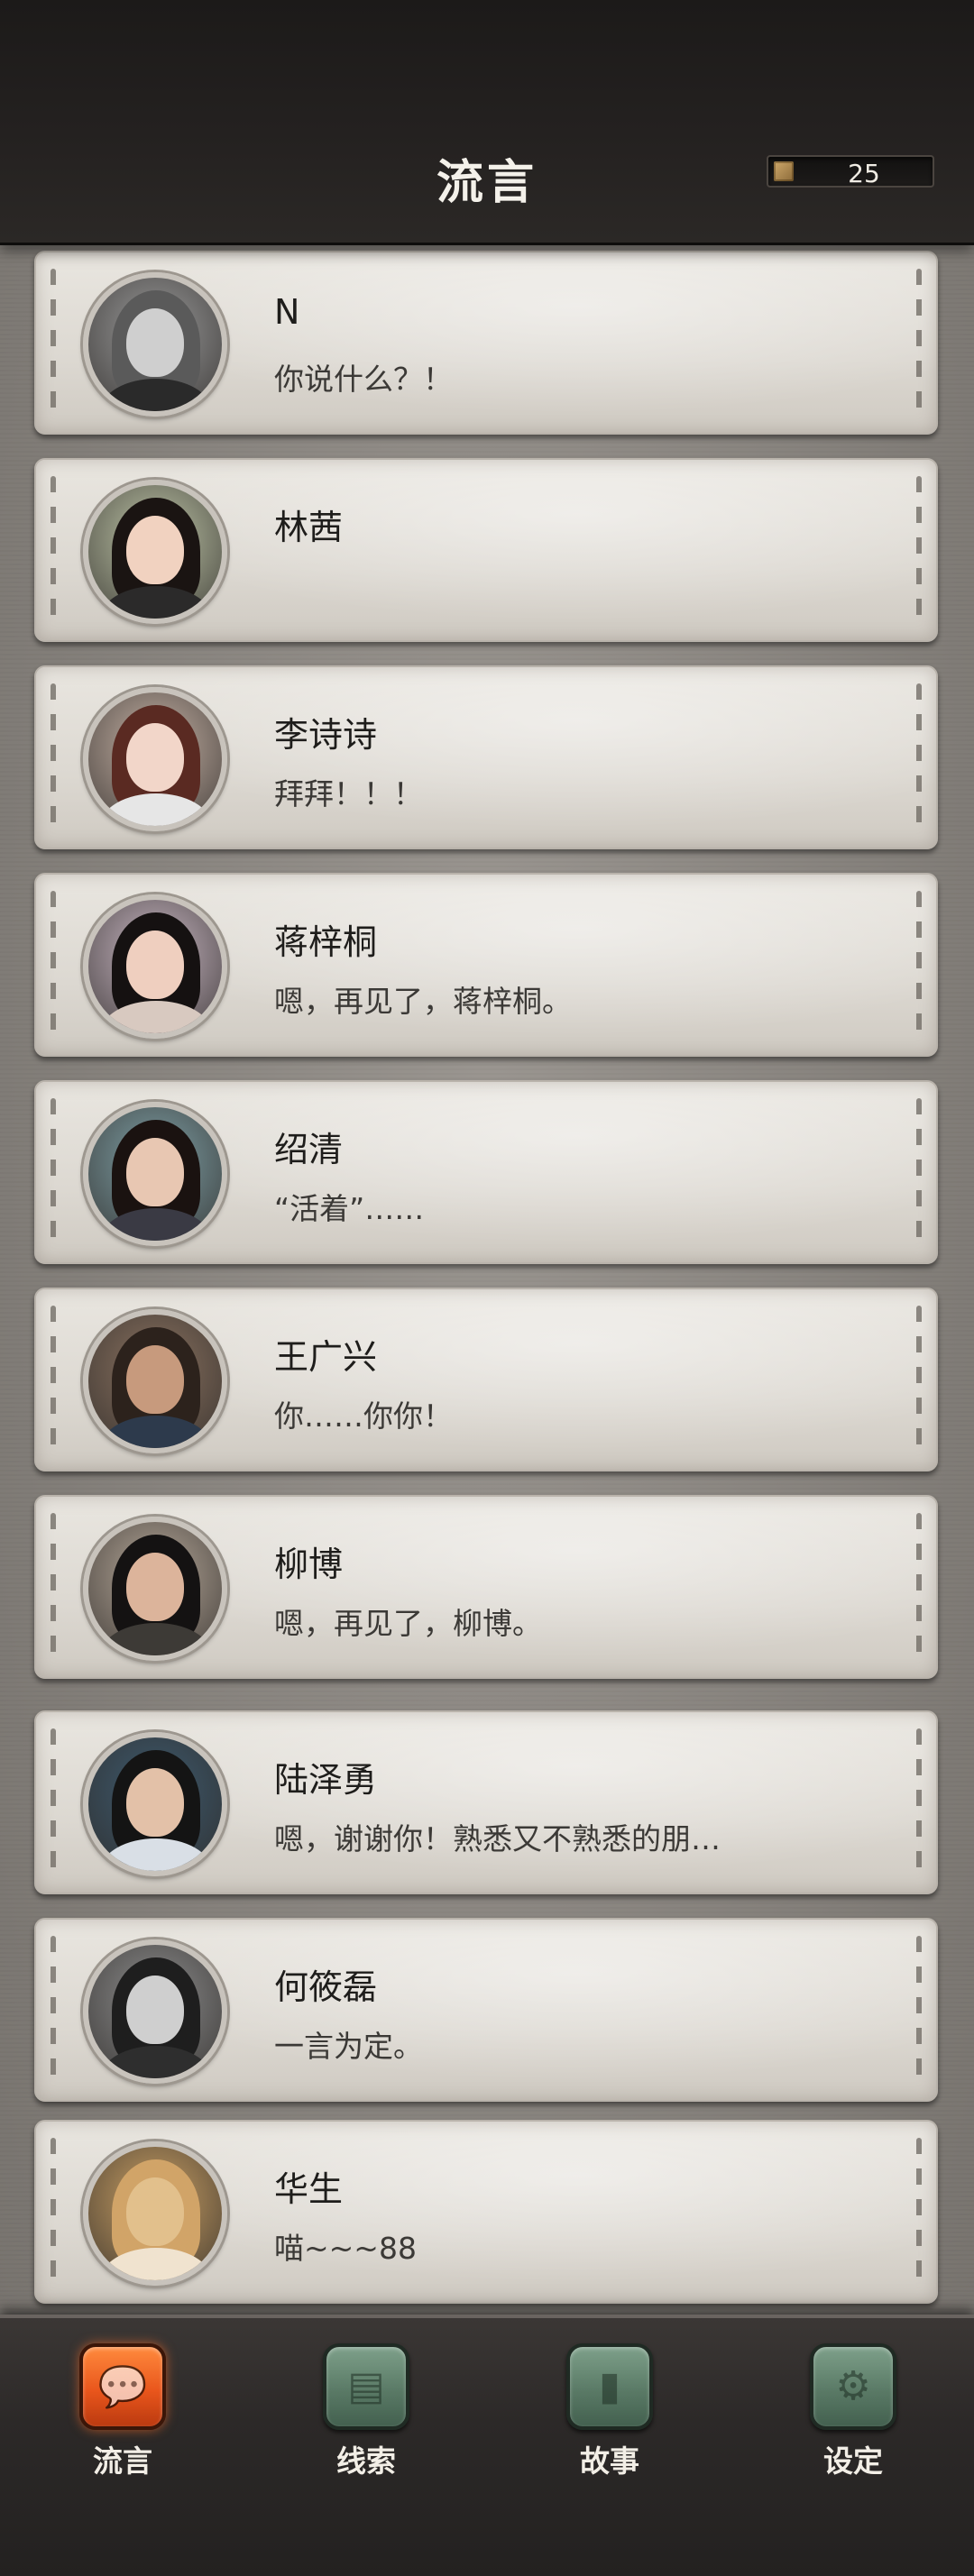  Describe the element at coordinates (486, 2212) in the screenshot. I see `contact-card: 华生喵~~~88` at that location.